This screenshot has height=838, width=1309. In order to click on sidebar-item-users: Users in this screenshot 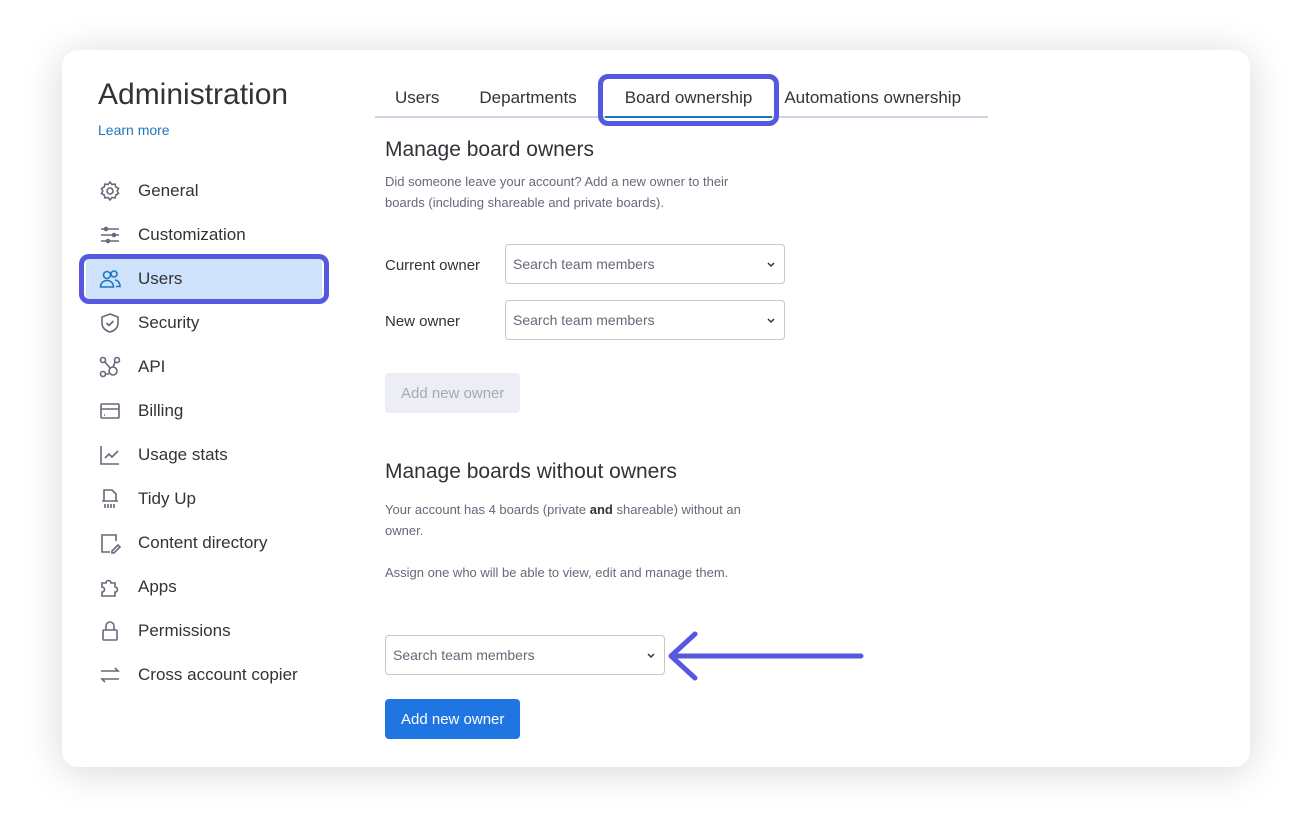, I will do `click(204, 279)`.